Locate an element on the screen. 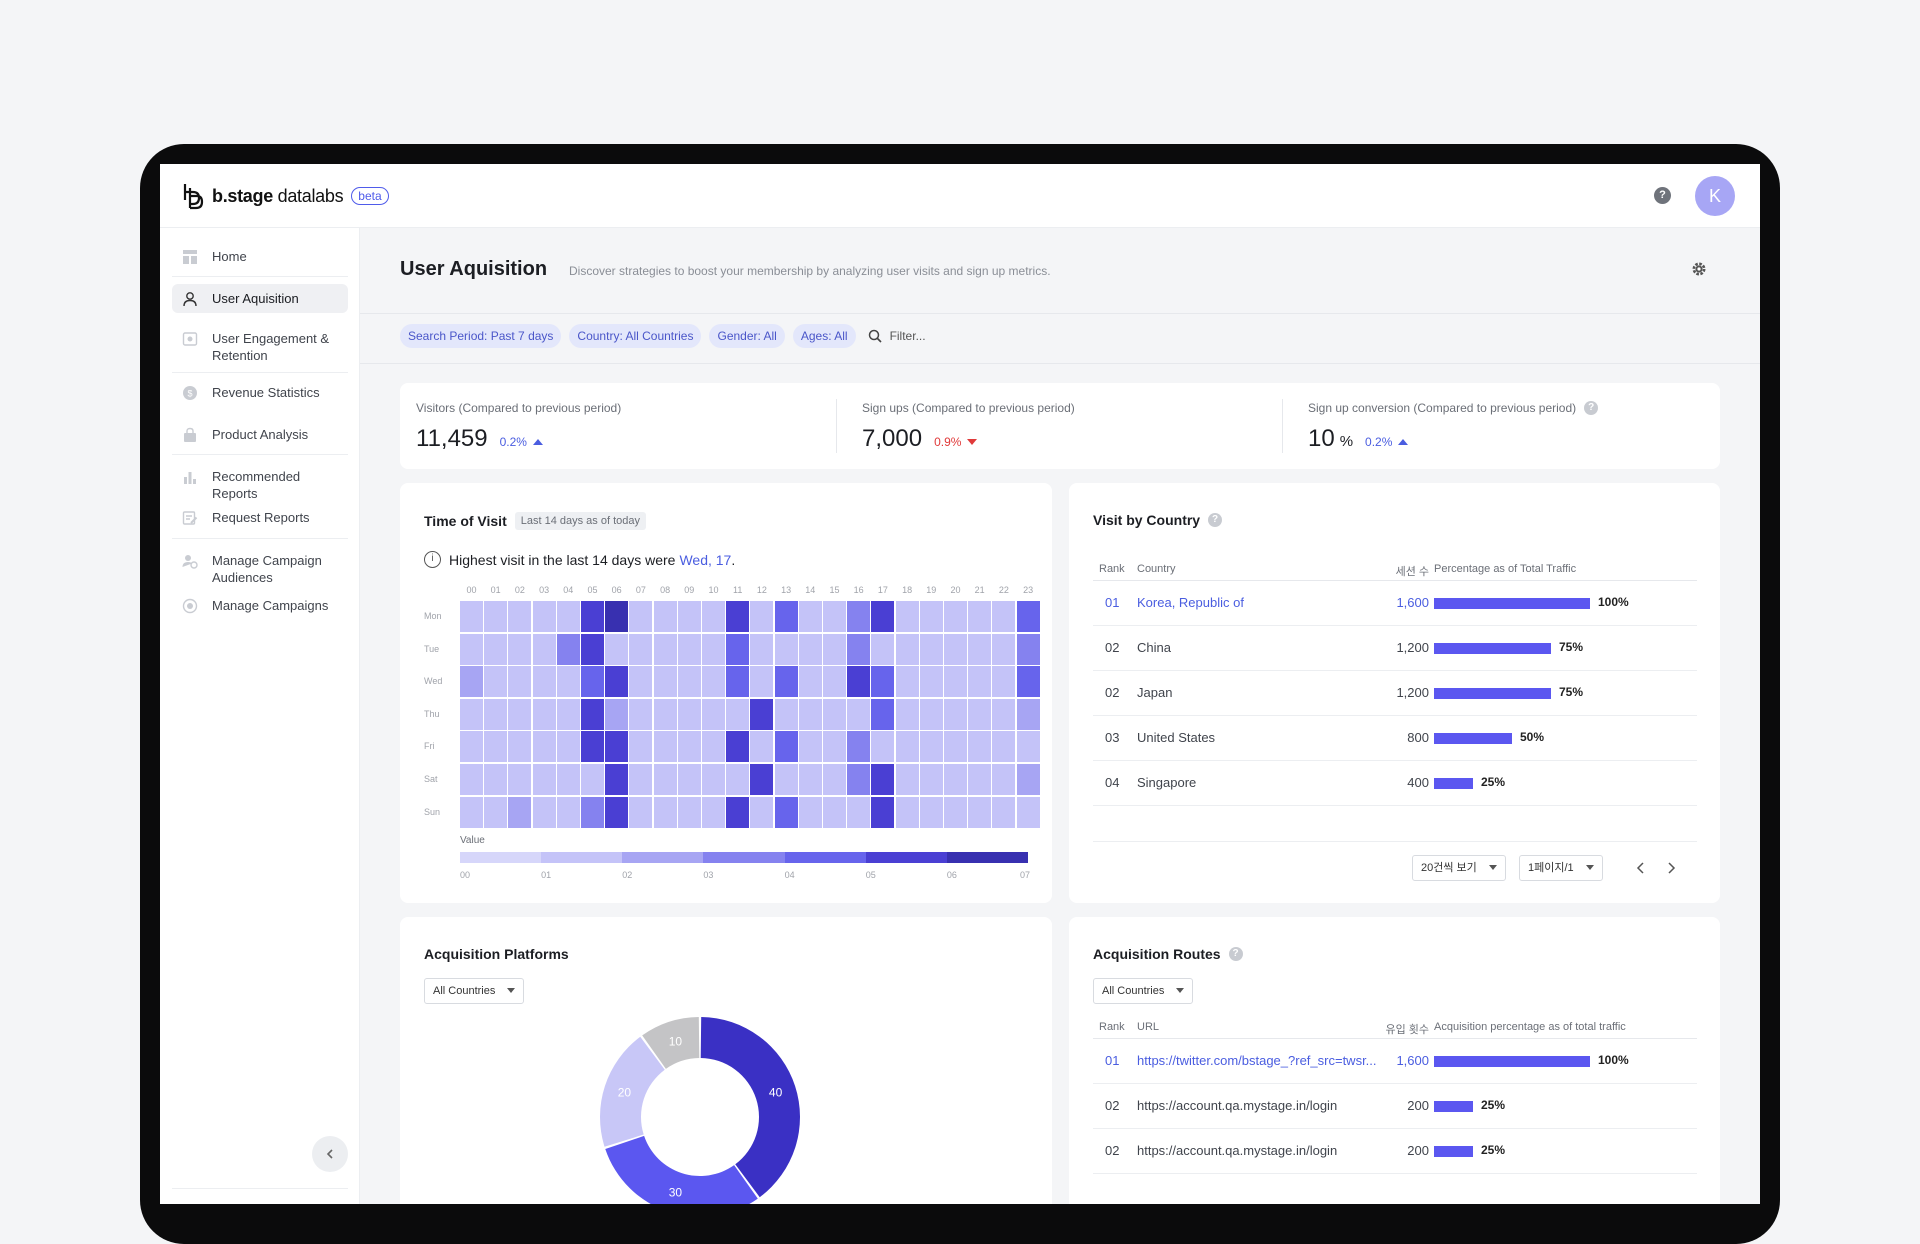  filter-chip-country: Country: All Countries is located at coordinates (635, 336).